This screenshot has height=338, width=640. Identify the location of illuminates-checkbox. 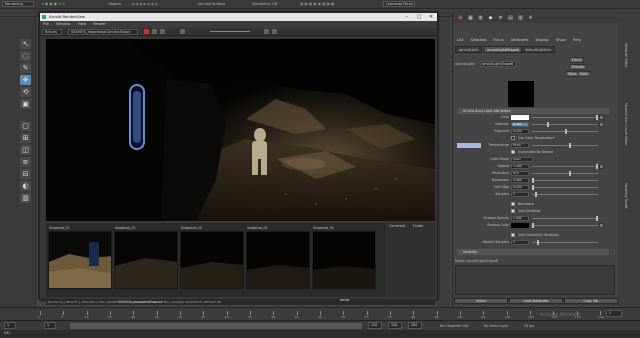
(513, 152).